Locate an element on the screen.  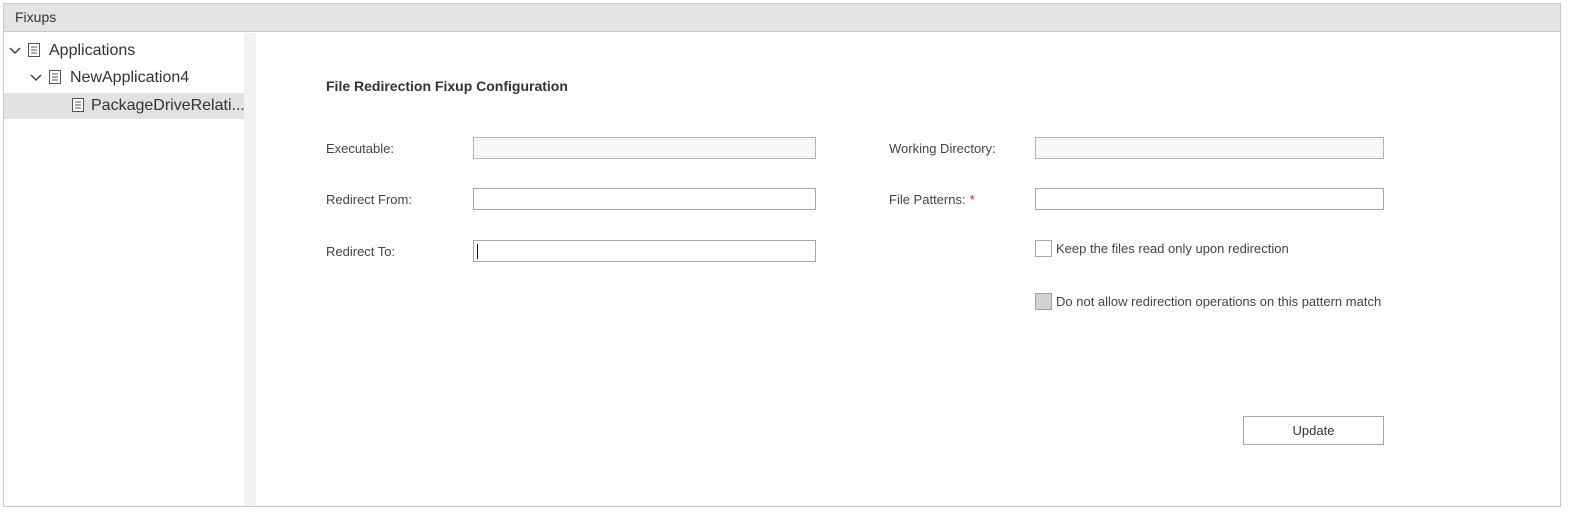
tree-node-applications: Applications is located at coordinates (126, 51).